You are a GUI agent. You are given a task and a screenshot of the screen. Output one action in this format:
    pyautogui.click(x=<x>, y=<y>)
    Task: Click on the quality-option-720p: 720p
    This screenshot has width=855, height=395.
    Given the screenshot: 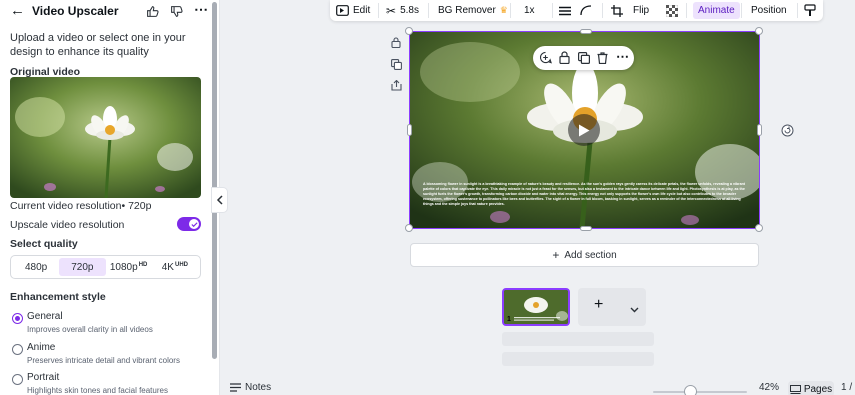 What is the action you would take?
    pyautogui.click(x=82, y=267)
    